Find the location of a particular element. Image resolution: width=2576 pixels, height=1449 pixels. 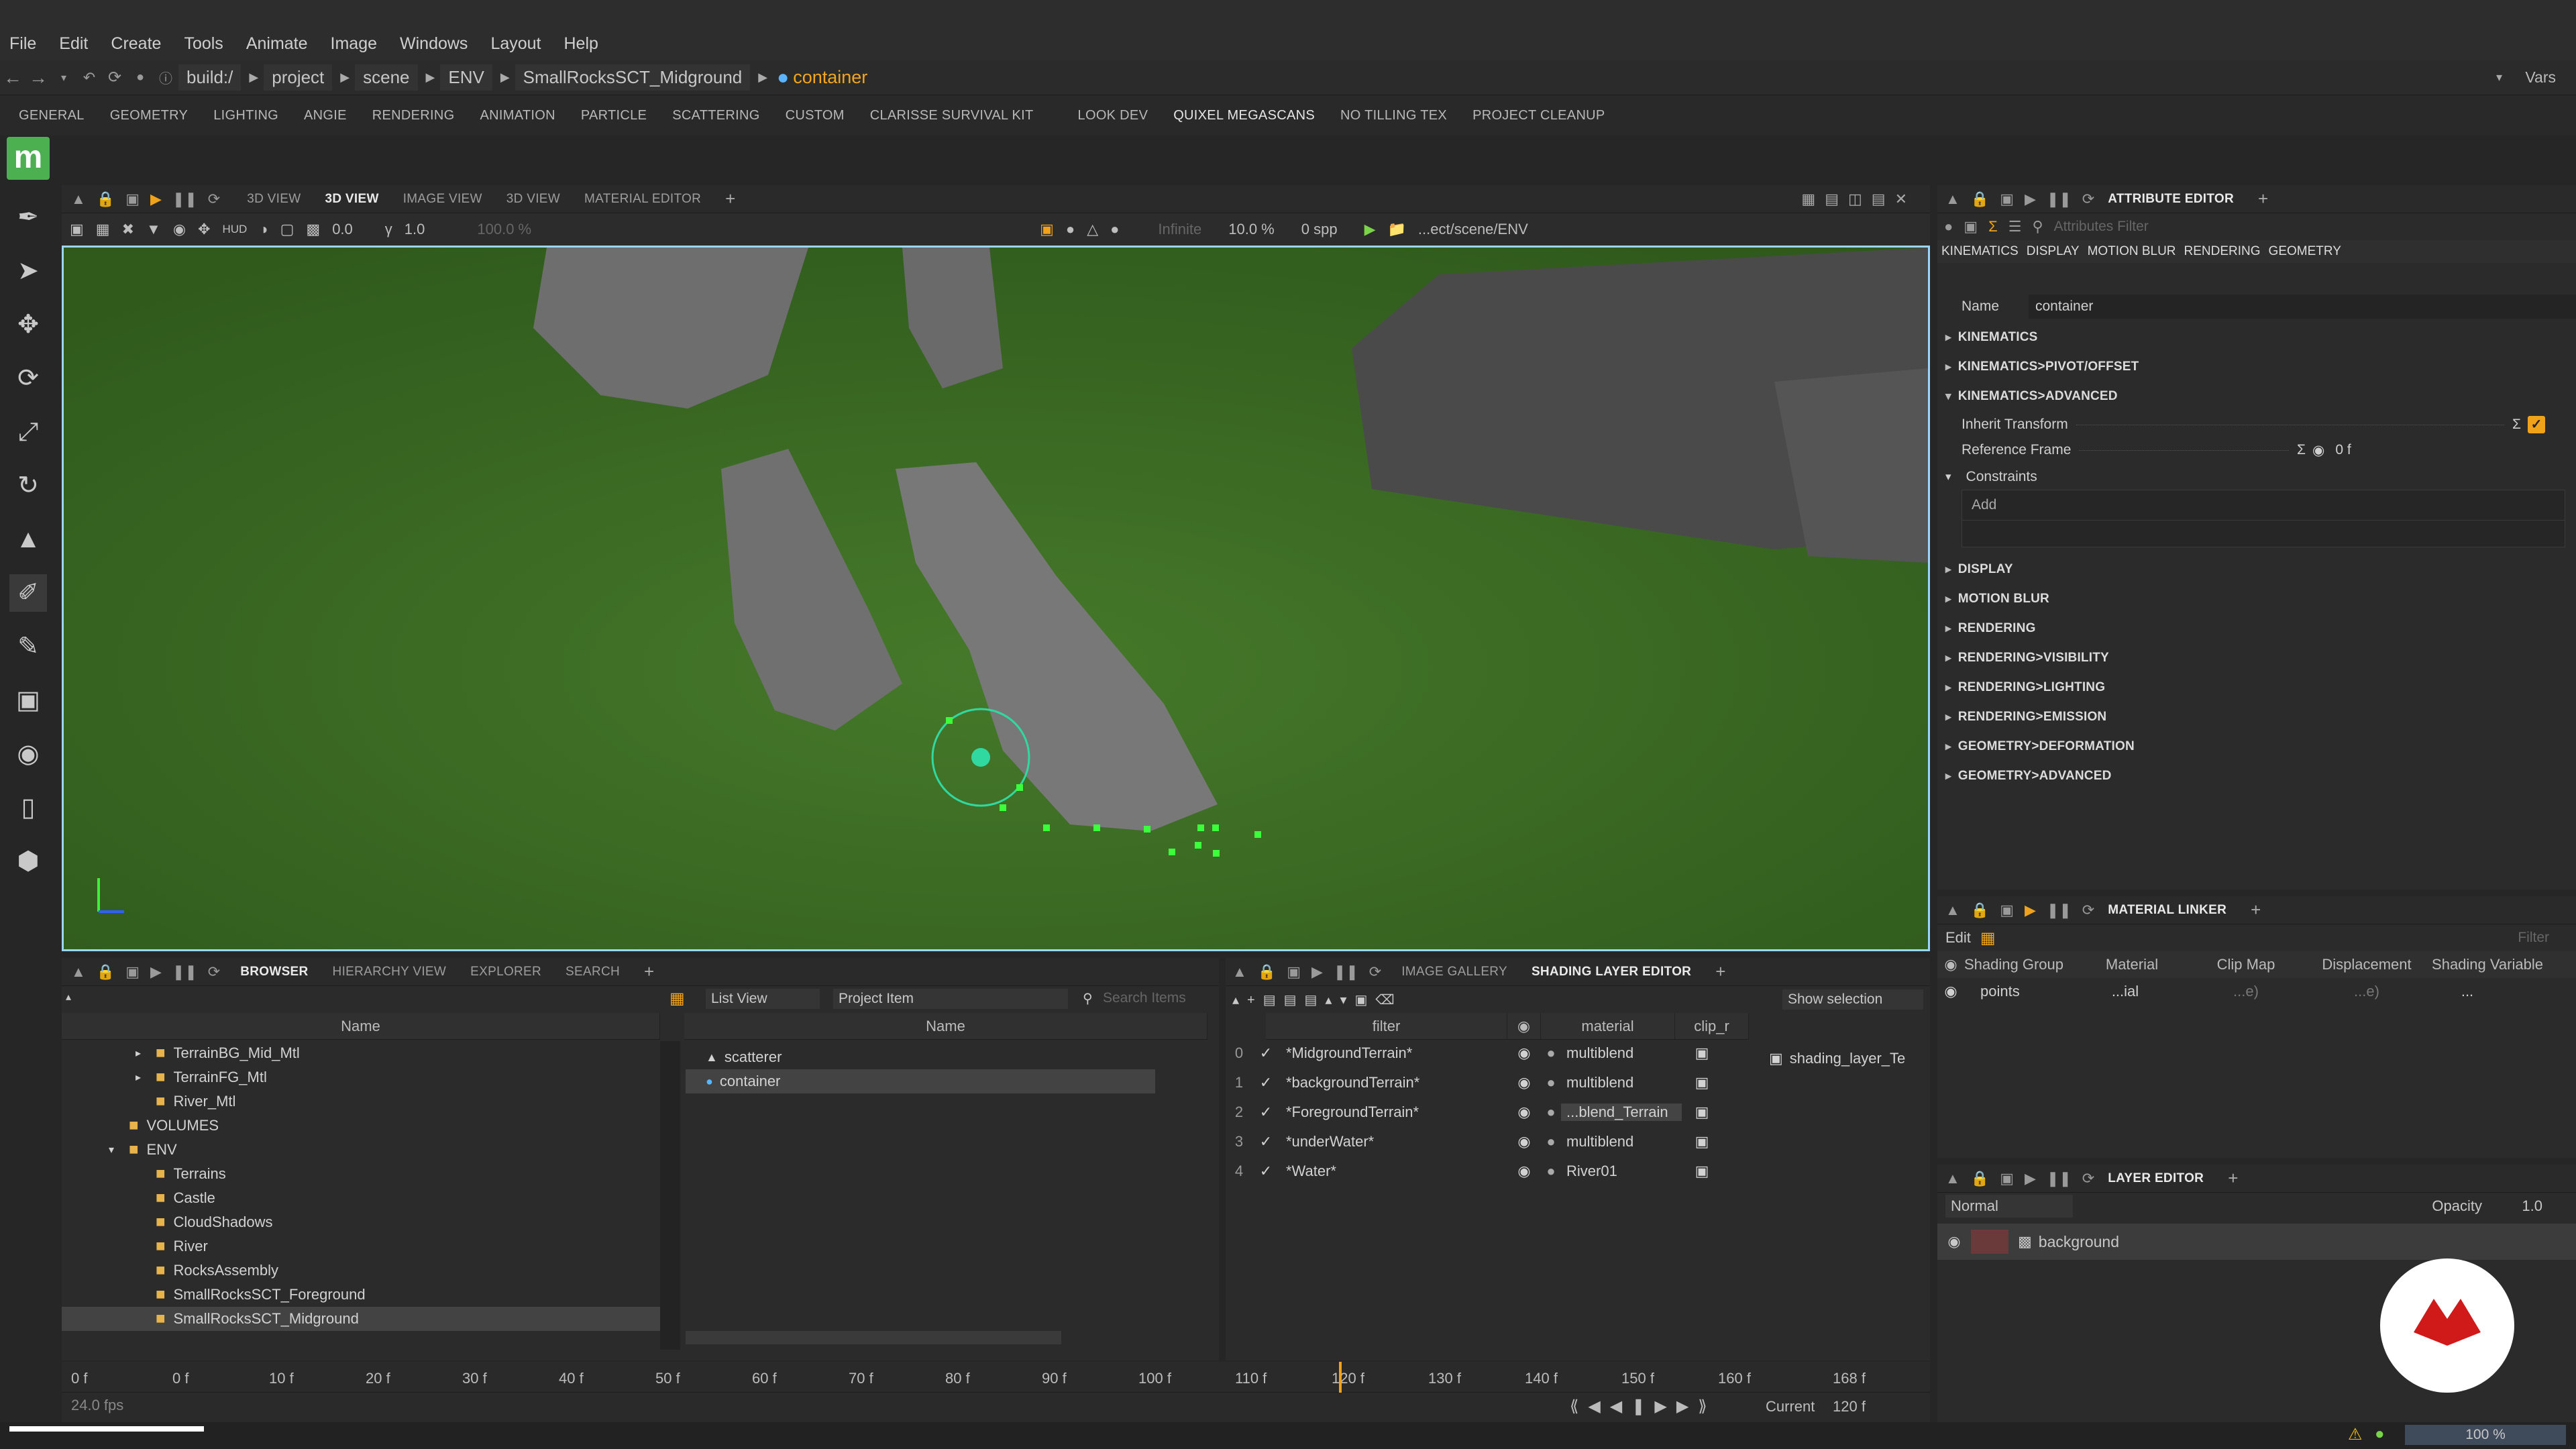

film-icon: ▣ is located at coordinates (132, 199).